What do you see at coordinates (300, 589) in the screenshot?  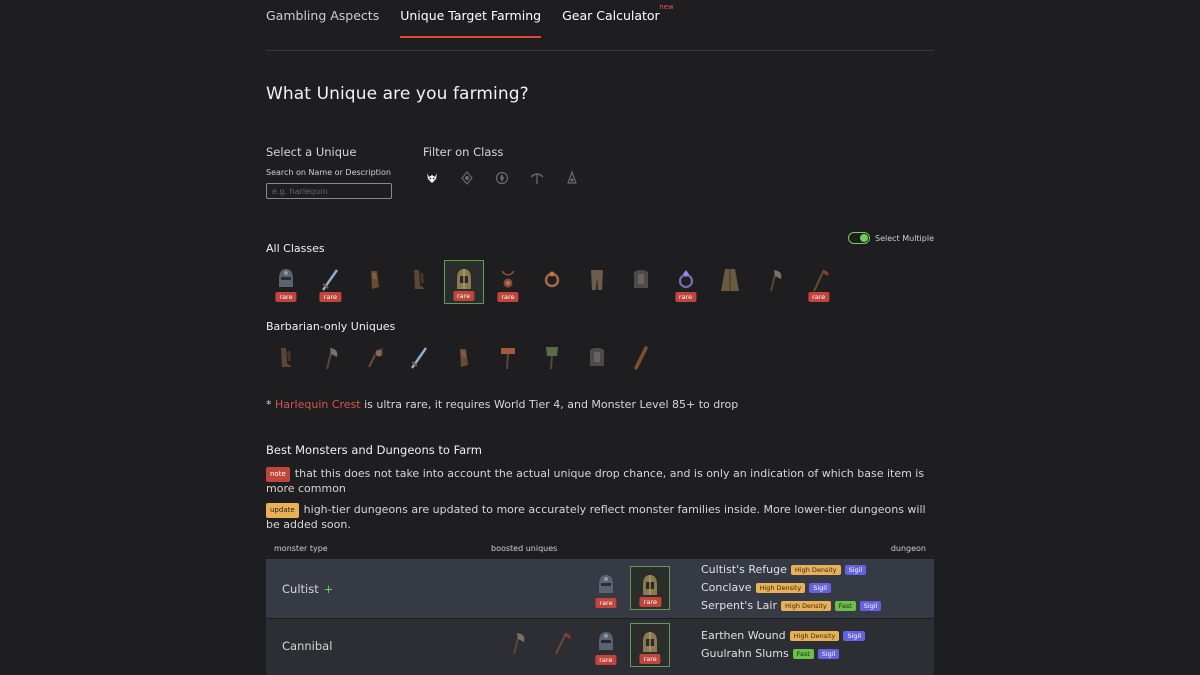 I see `monster-name: Cultist` at bounding box center [300, 589].